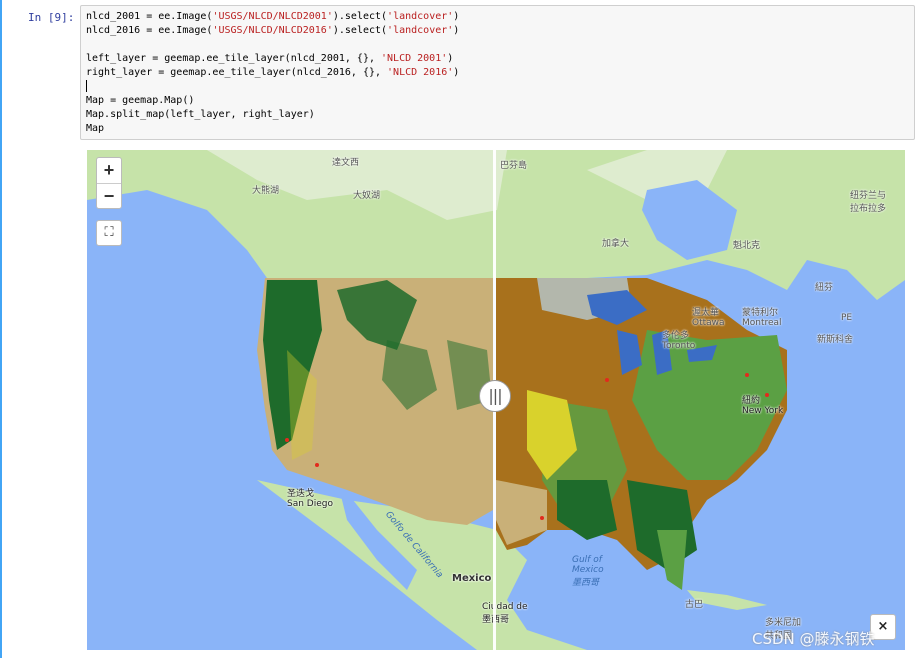 The height and width of the screenshot is (658, 921). What do you see at coordinates (109, 196) in the screenshot?
I see `zoom-out-button: −` at bounding box center [109, 196].